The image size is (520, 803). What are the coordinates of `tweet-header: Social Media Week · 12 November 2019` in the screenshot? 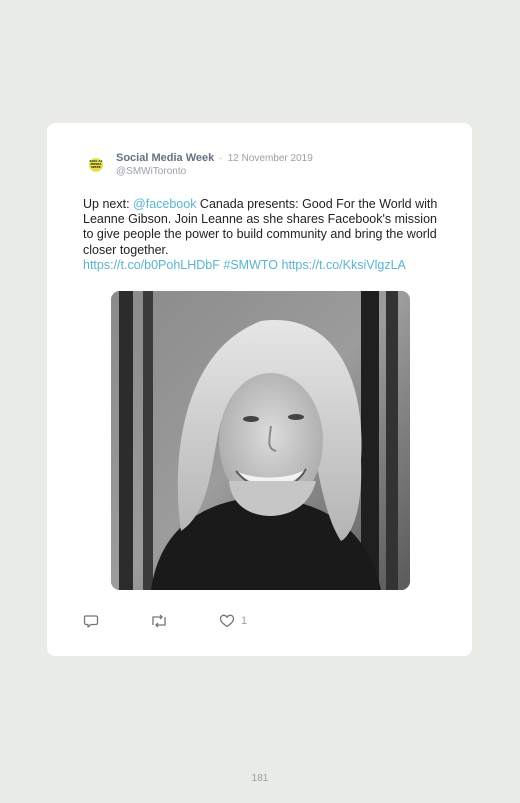 It's located at (214, 158).